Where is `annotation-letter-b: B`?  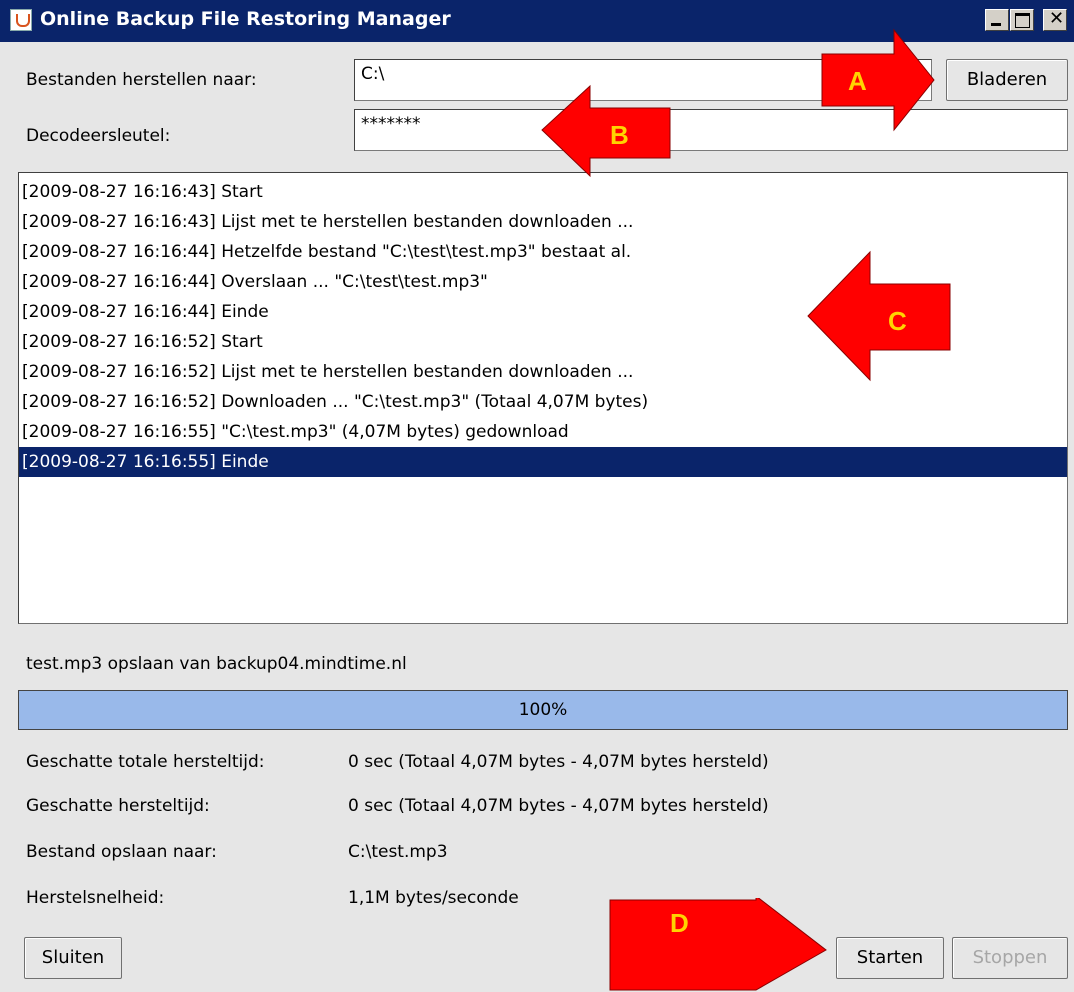 annotation-letter-b: B is located at coordinates (619, 135).